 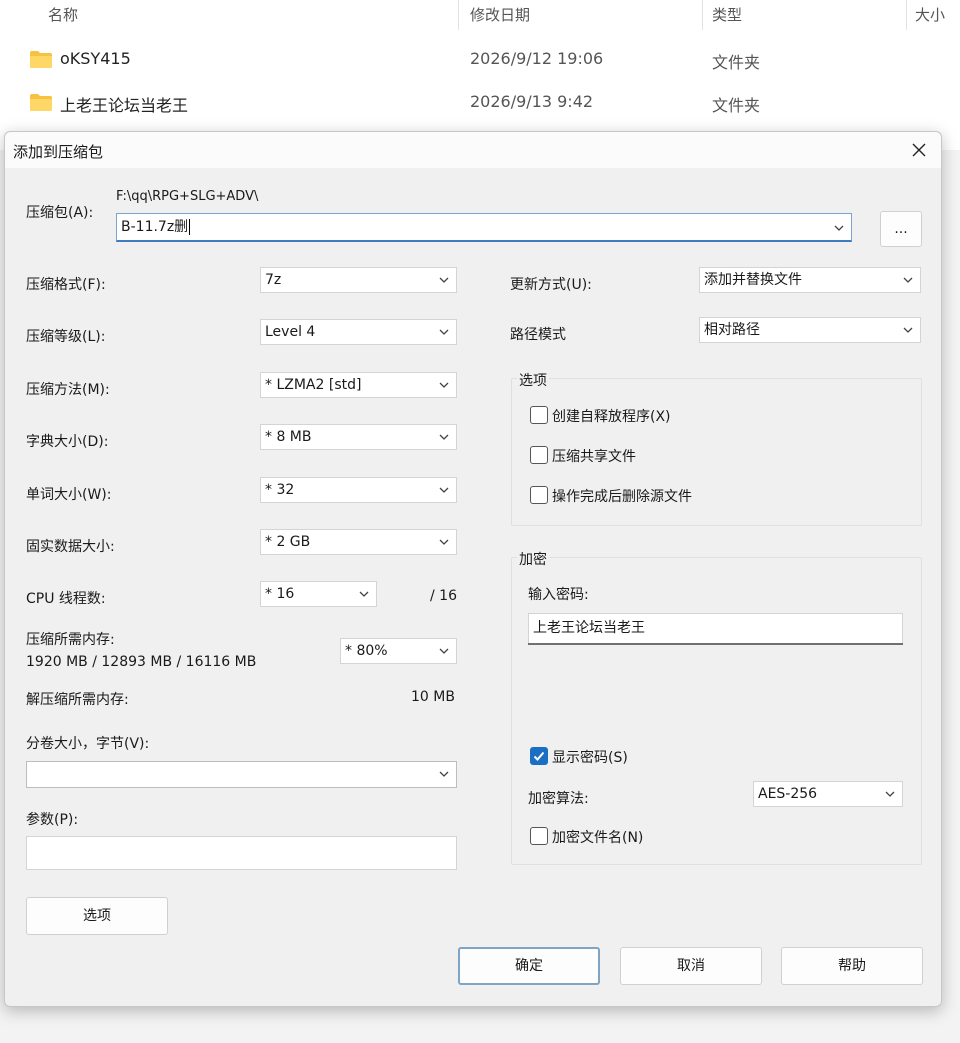 I want to click on show-password-checkbox, so click(x=539, y=756).